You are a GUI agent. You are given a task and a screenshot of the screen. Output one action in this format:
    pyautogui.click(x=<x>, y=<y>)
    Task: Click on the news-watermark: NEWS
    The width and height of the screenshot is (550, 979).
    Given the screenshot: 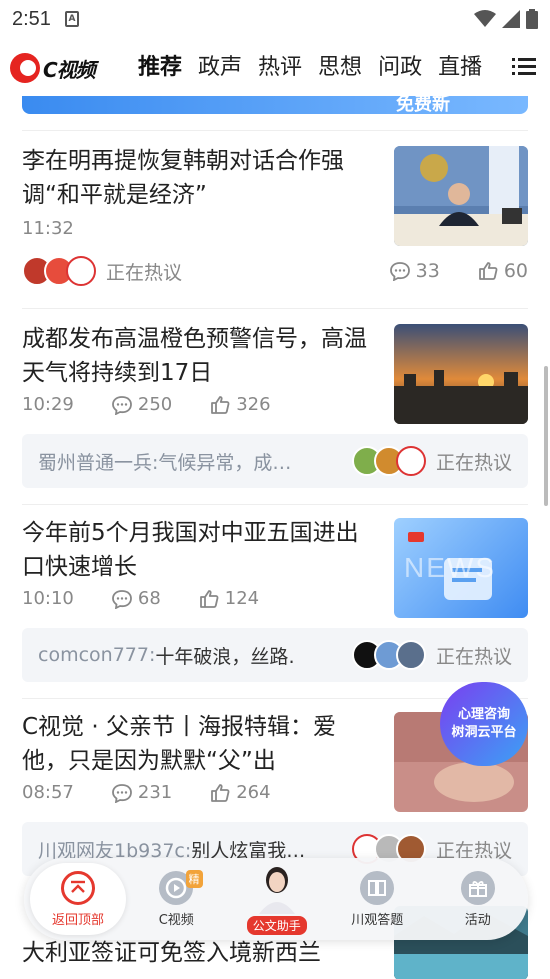 What is the action you would take?
    pyautogui.click(x=450, y=567)
    